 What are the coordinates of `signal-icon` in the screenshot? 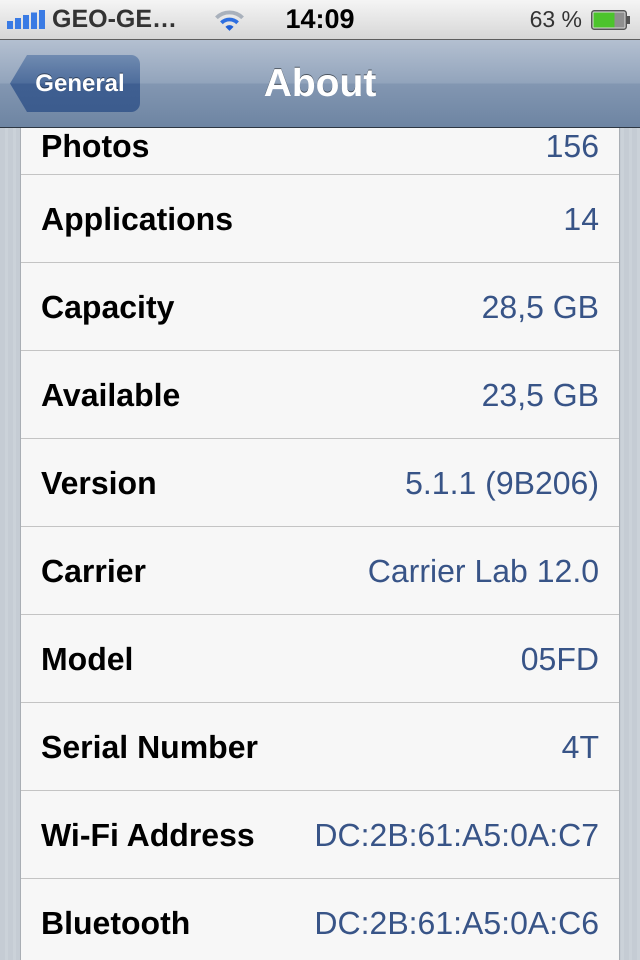 It's located at (26, 19).